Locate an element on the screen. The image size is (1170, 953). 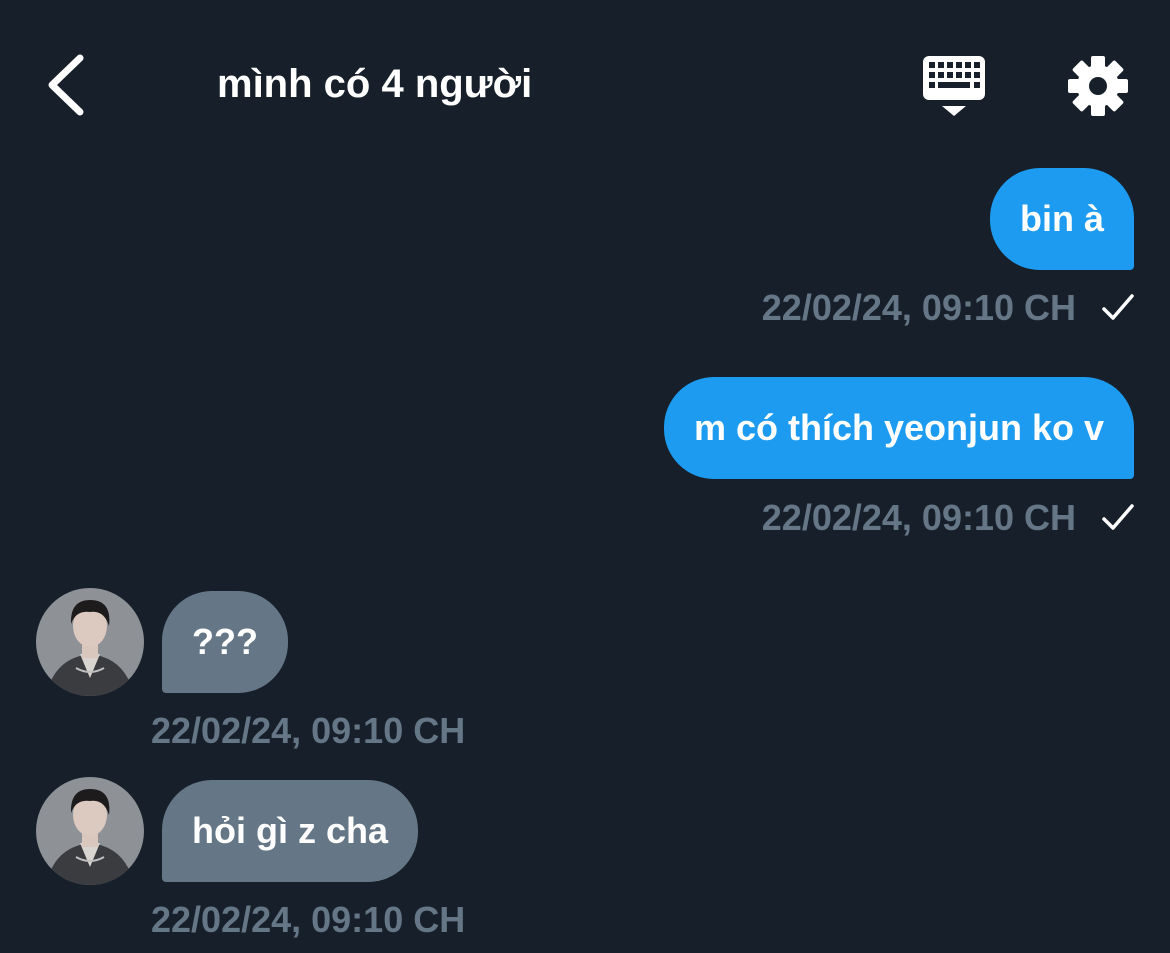
keyboard-icon is located at coordinates (954, 86).